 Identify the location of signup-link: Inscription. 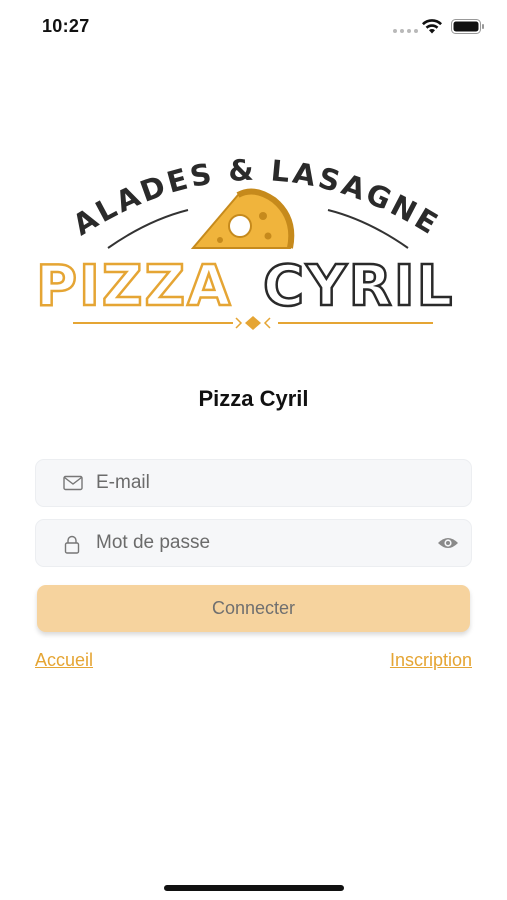
(431, 660).